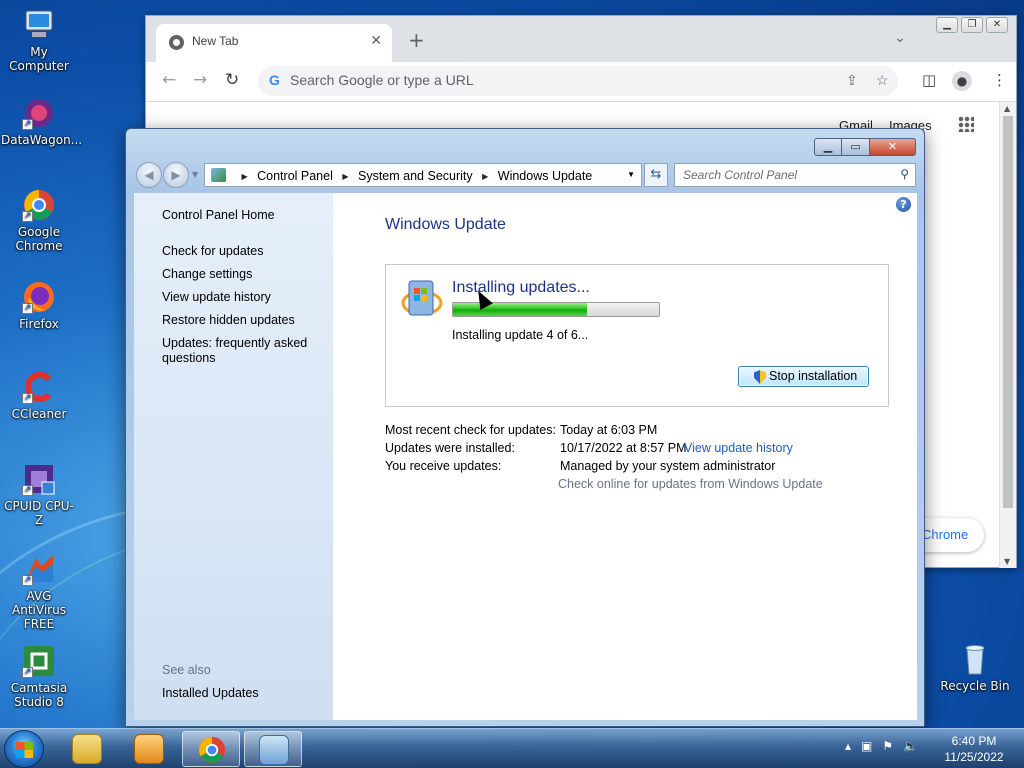 The image size is (1024, 768). I want to click on recent-check-label: Most recent check for updates:, so click(470, 430).